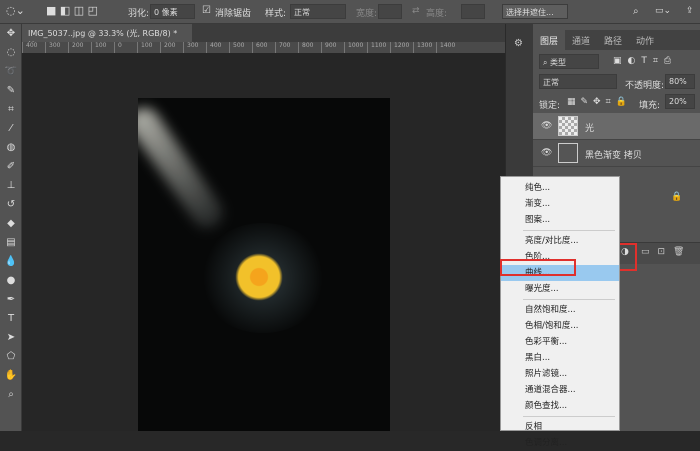 The image size is (700, 451). What do you see at coordinates (680, 101) in the screenshot?
I see `fill-input: 20%` at bounding box center [680, 101].